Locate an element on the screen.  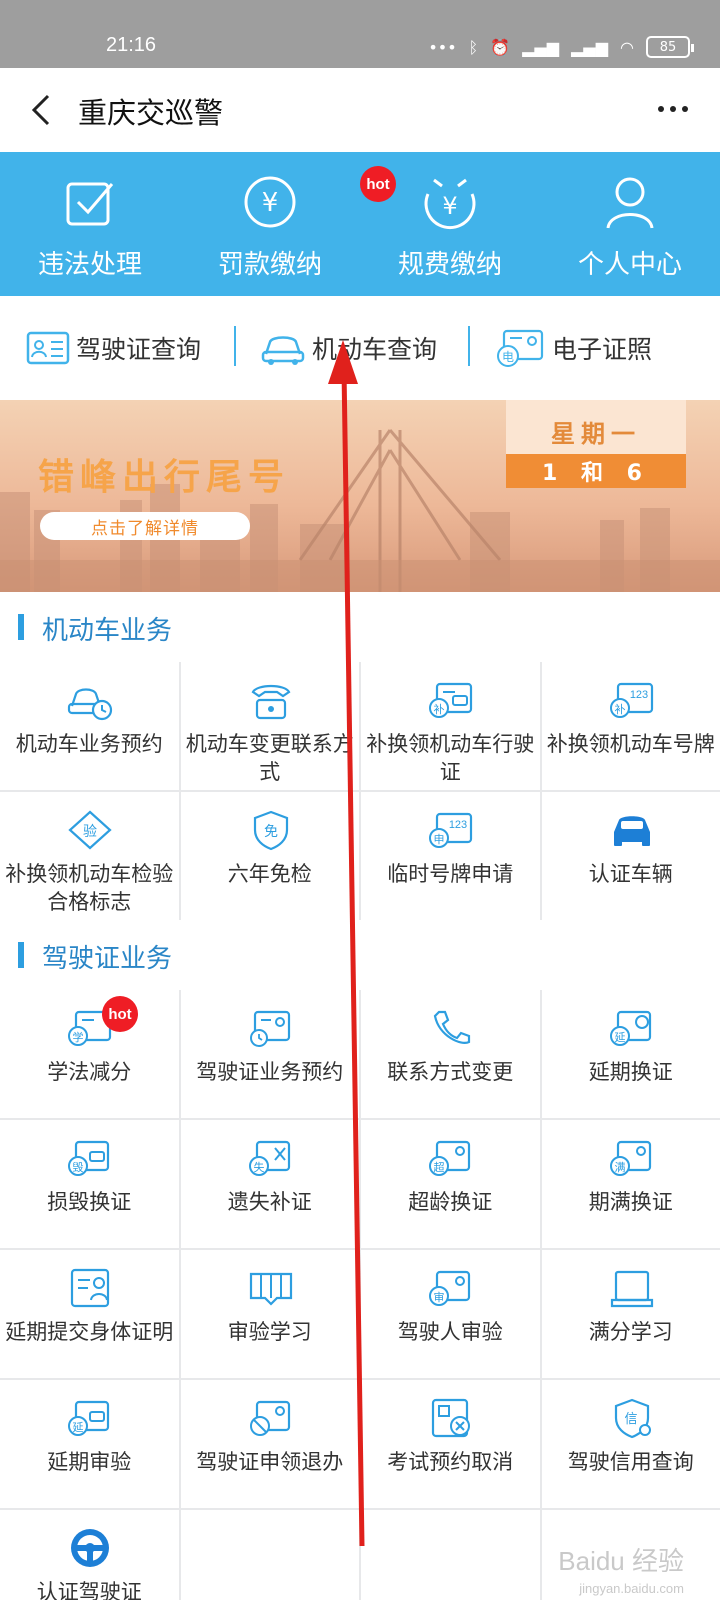
action-label: 罚款缴纳 is located at coordinates (269, 265).